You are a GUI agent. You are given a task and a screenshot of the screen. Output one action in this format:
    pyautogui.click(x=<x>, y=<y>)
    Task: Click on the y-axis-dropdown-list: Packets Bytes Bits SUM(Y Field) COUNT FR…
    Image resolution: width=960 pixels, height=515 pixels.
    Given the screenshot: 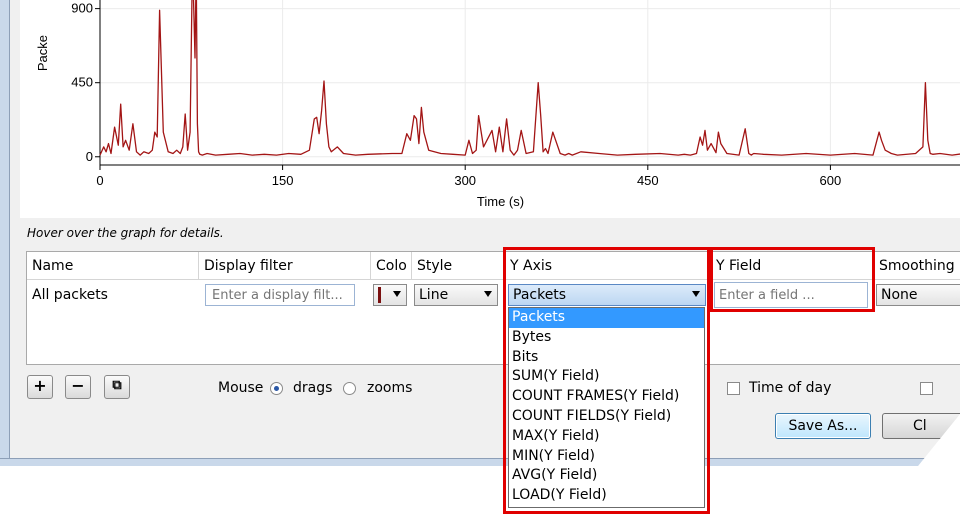 What is the action you would take?
    pyautogui.click(x=606, y=407)
    